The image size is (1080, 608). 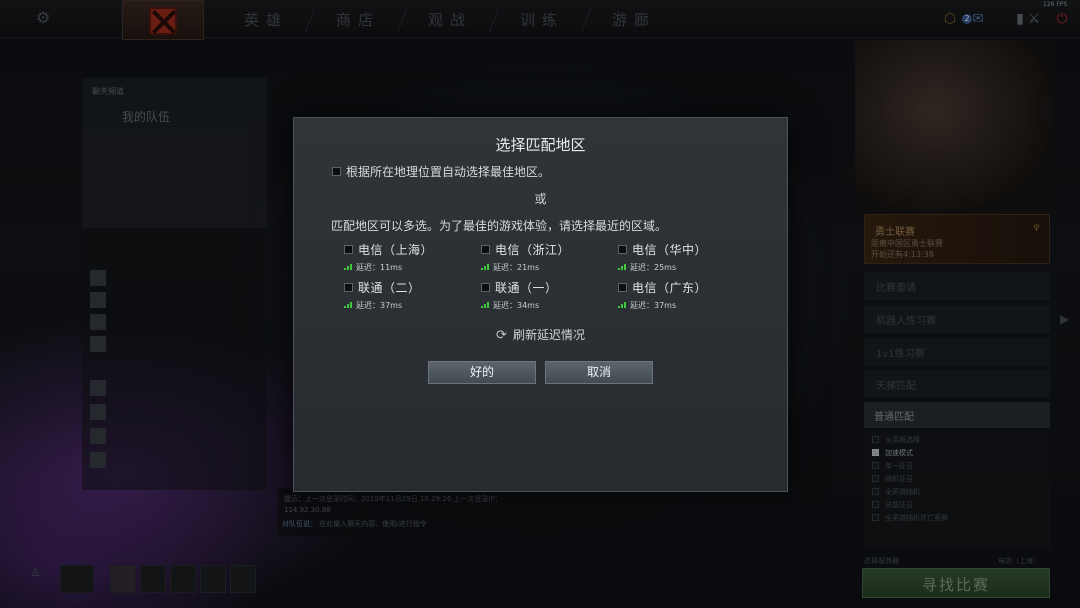 What do you see at coordinates (548, 335) in the screenshot?
I see `refresh-label: 刷新延迟情况` at bounding box center [548, 335].